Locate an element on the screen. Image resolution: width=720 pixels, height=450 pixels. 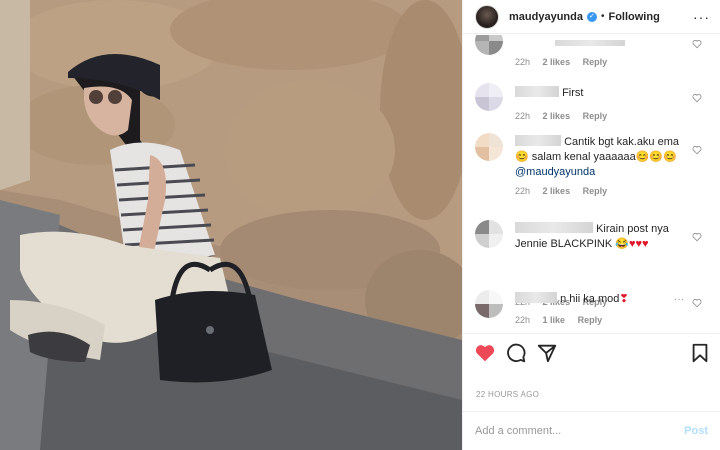
comment-text-line2: Jennie BLACKPINK is located at coordinates (564, 244).